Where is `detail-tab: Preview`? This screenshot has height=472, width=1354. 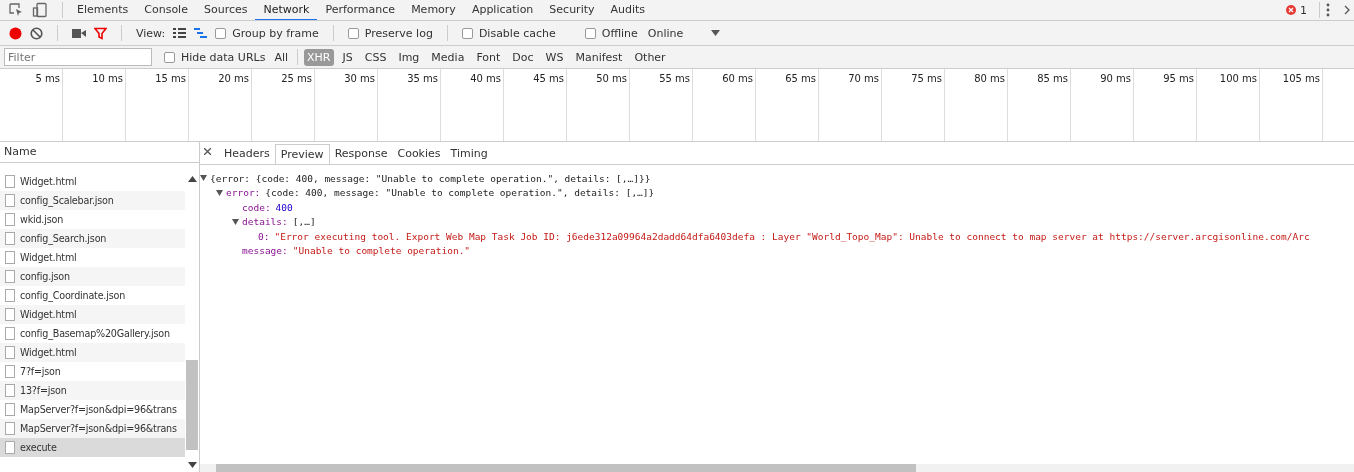
detail-tab: Preview is located at coordinates (302, 154).